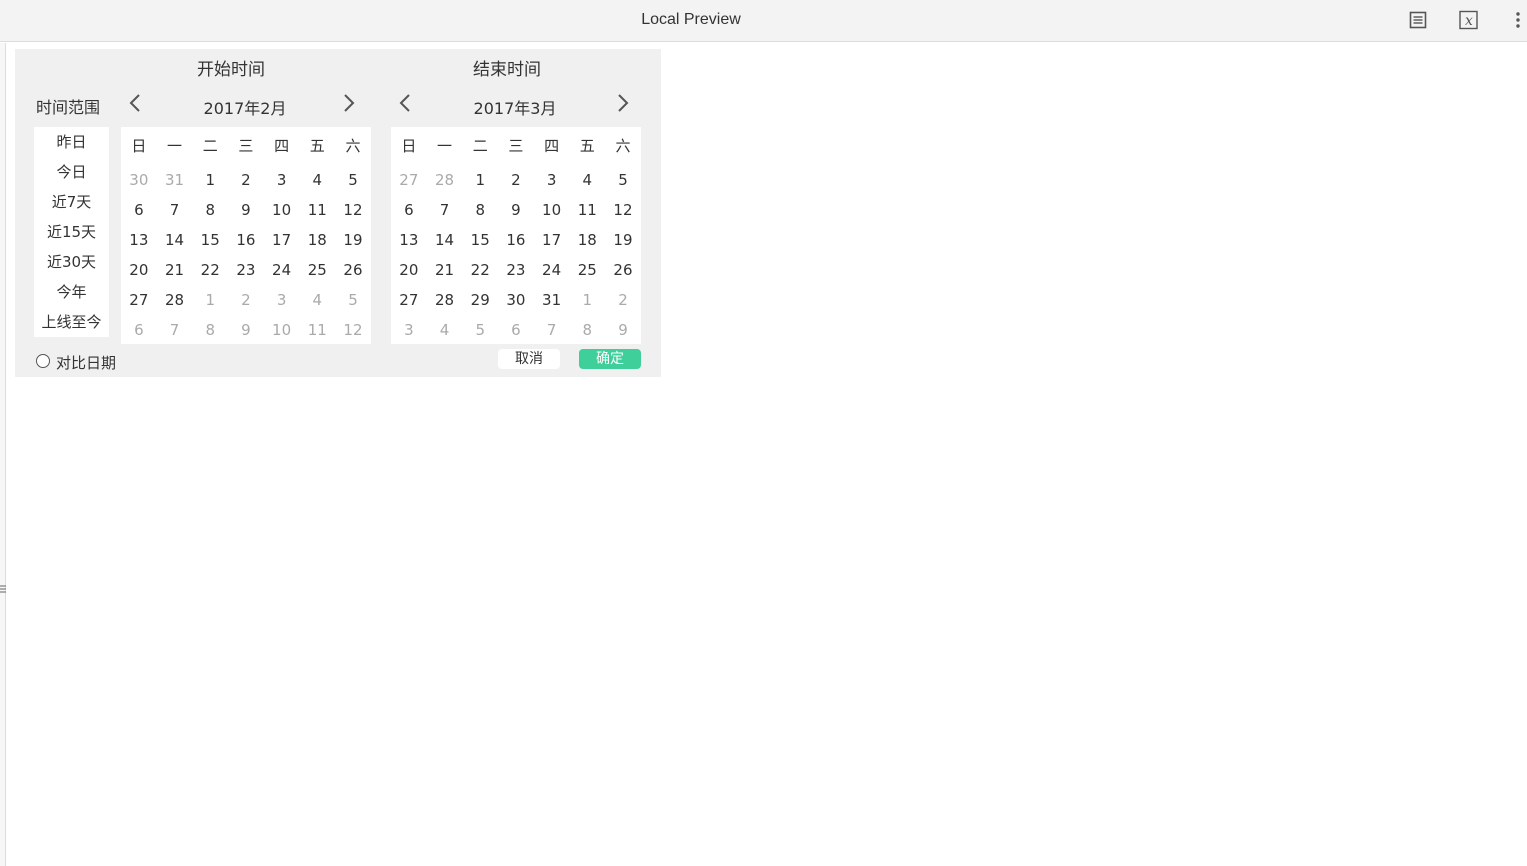 The width and height of the screenshot is (1527, 866). I want to click on end-next-month-chevron-right-icon, so click(623, 103).